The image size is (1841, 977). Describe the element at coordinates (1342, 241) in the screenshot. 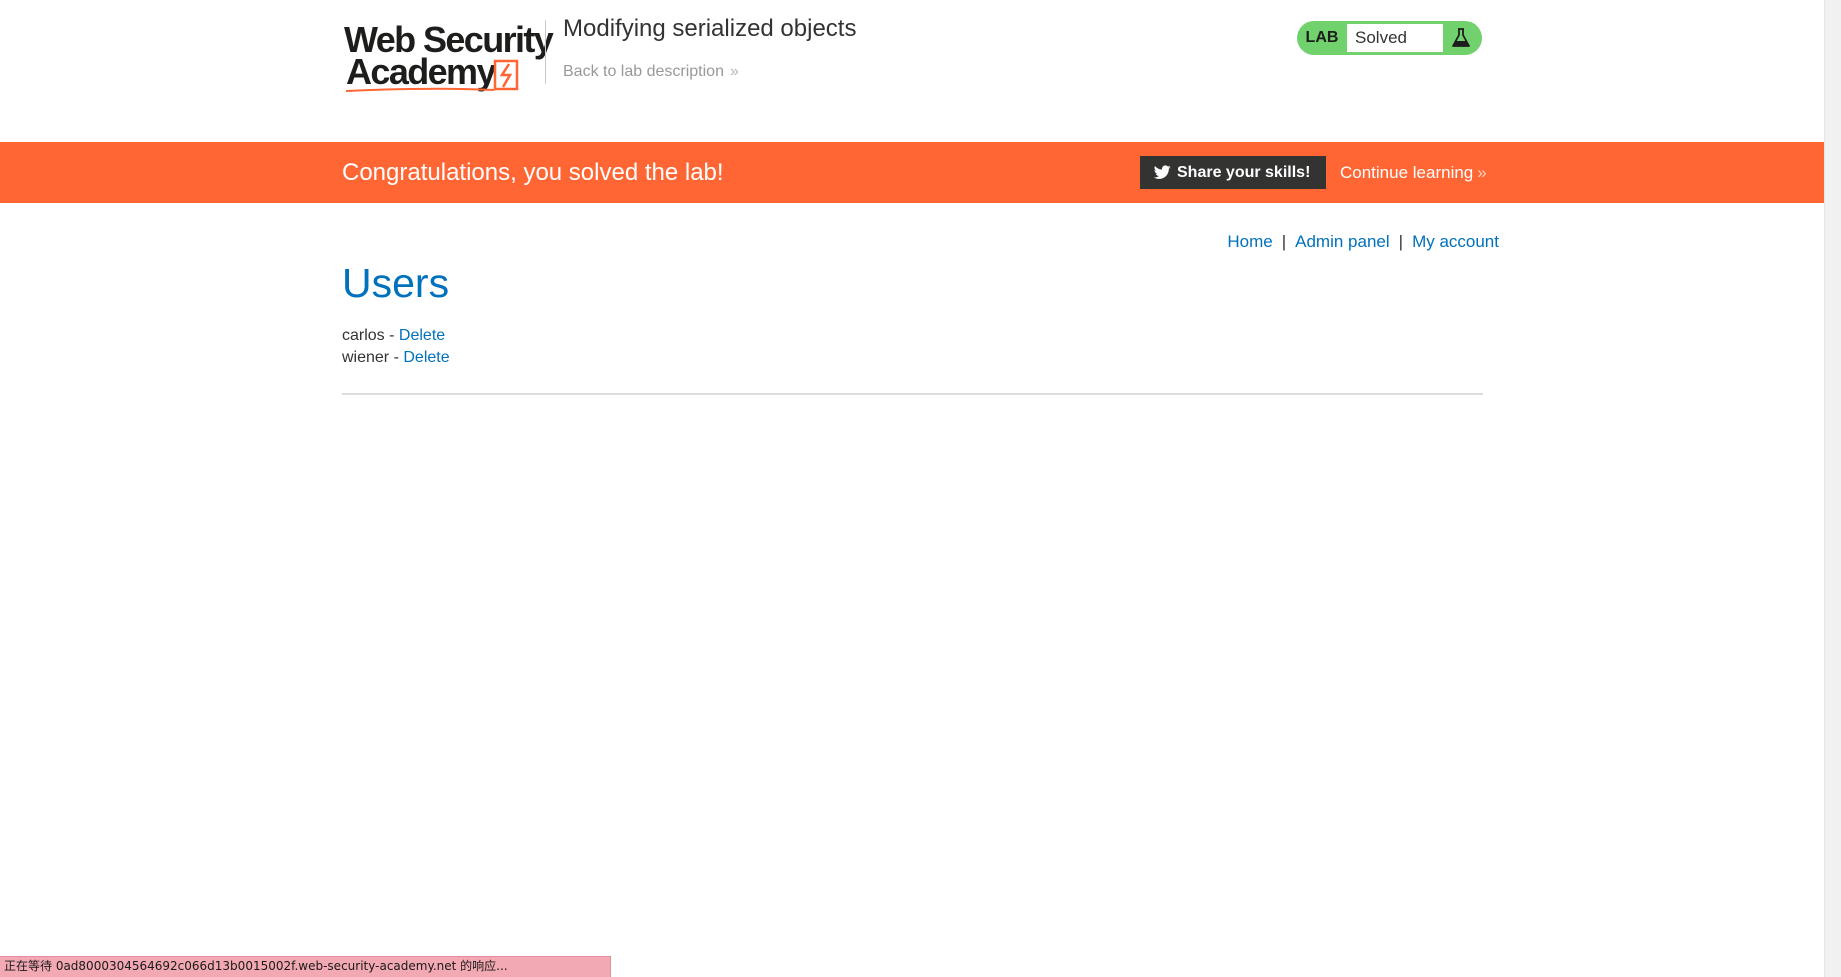

I see `nav-admin-panel-link: Admin panel` at that location.